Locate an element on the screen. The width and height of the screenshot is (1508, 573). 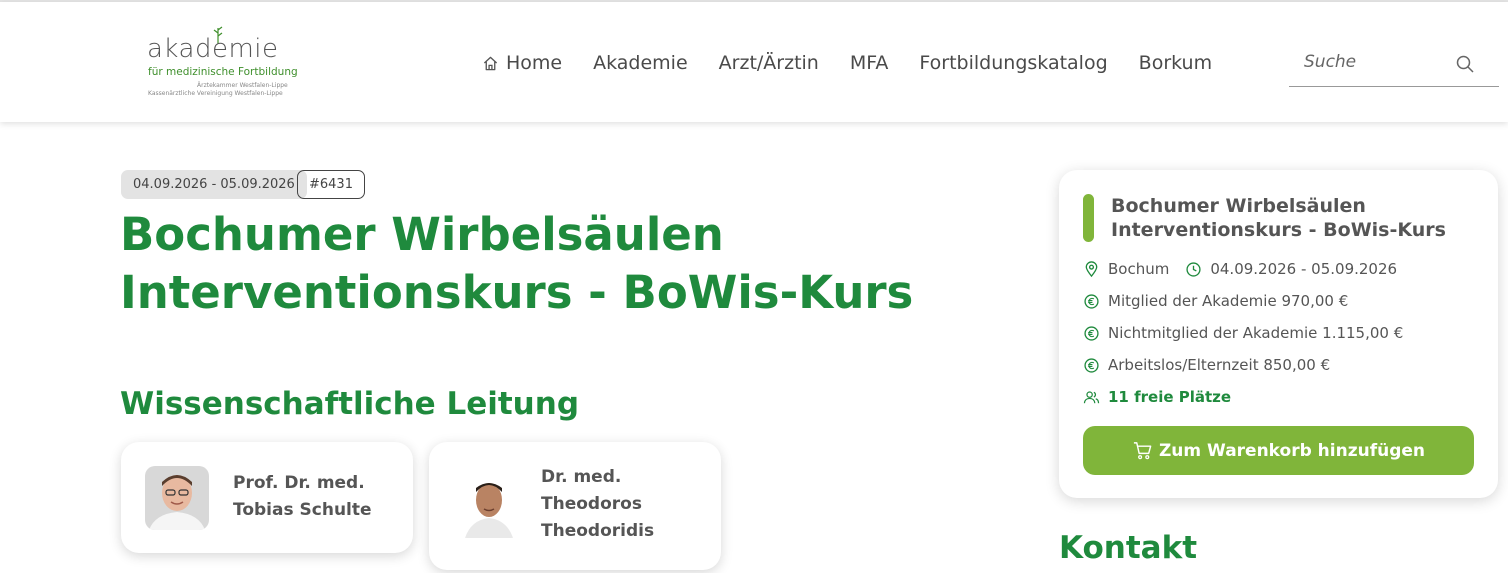
nav-label: Home is located at coordinates (534, 63).